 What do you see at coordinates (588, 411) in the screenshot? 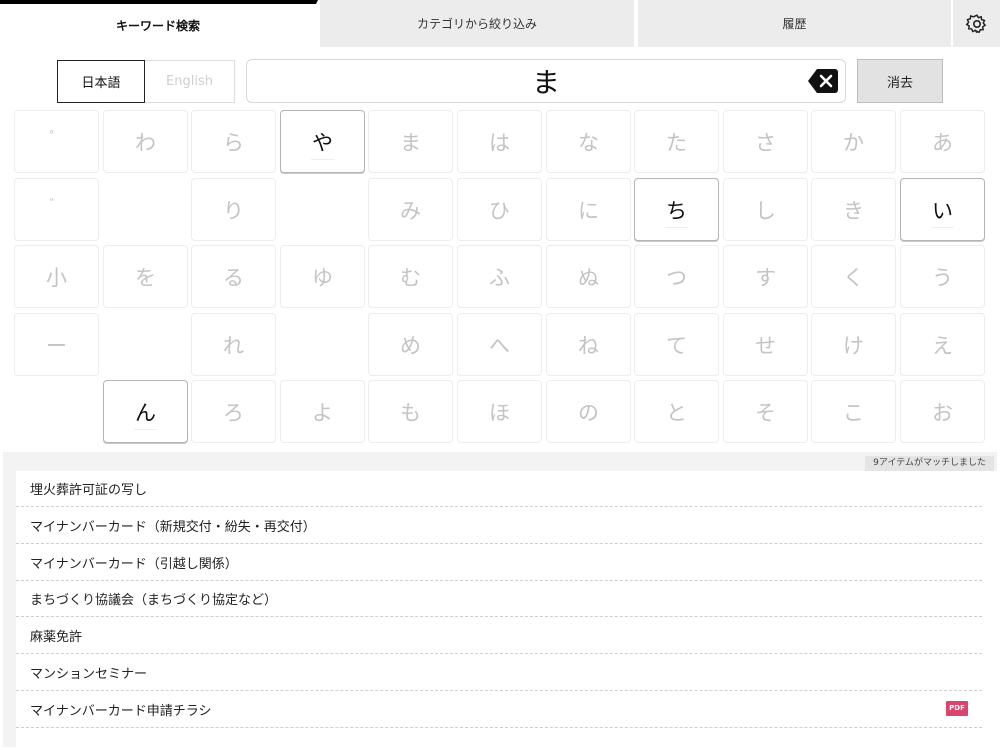
I see `kana-key: の` at bounding box center [588, 411].